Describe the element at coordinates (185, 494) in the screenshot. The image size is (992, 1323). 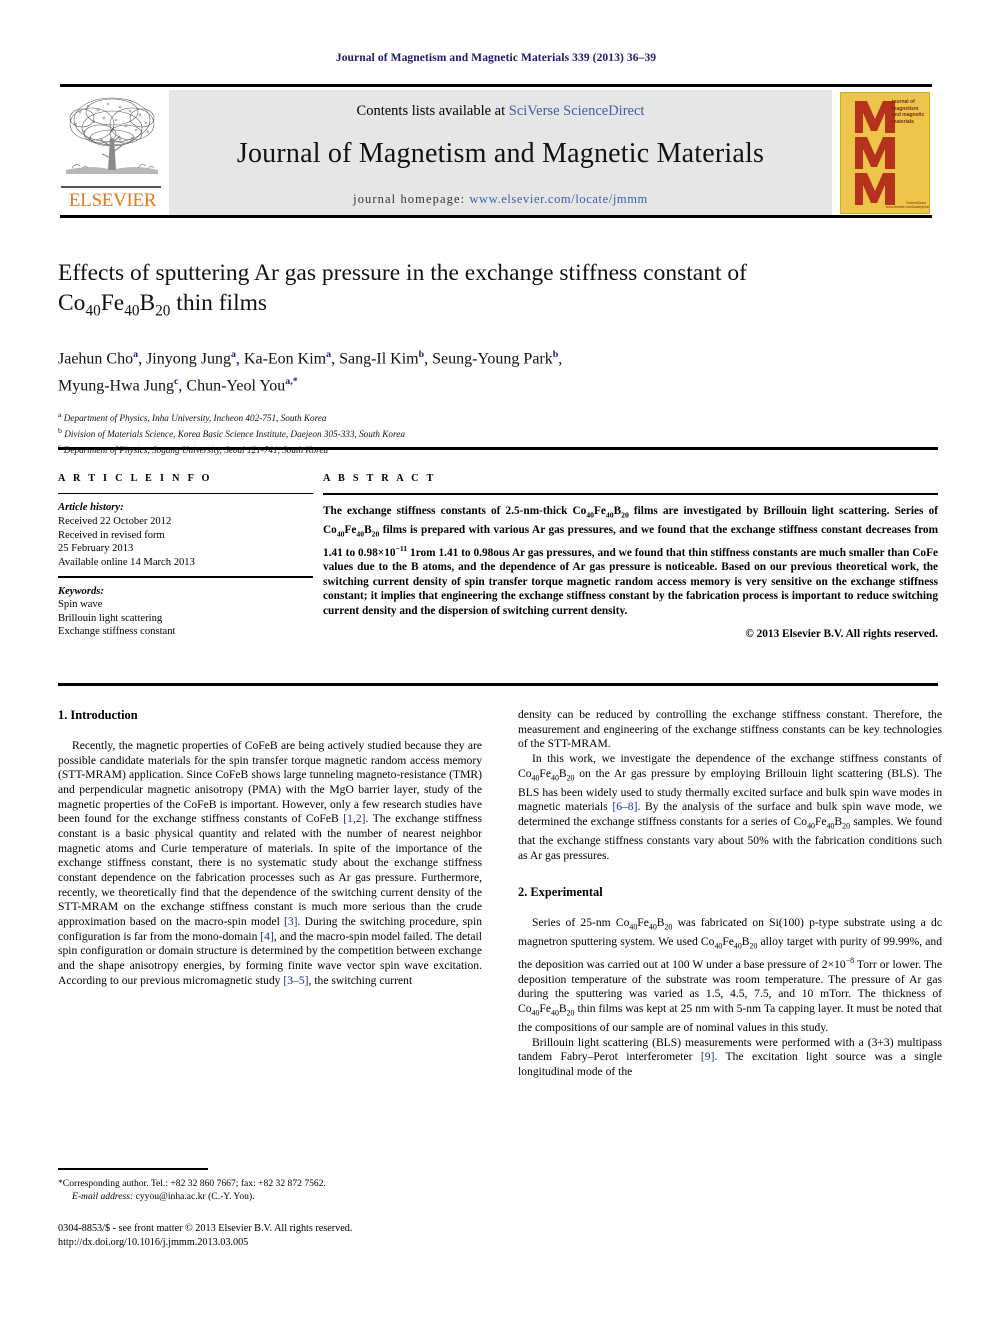
I see `article-info-rule` at that location.